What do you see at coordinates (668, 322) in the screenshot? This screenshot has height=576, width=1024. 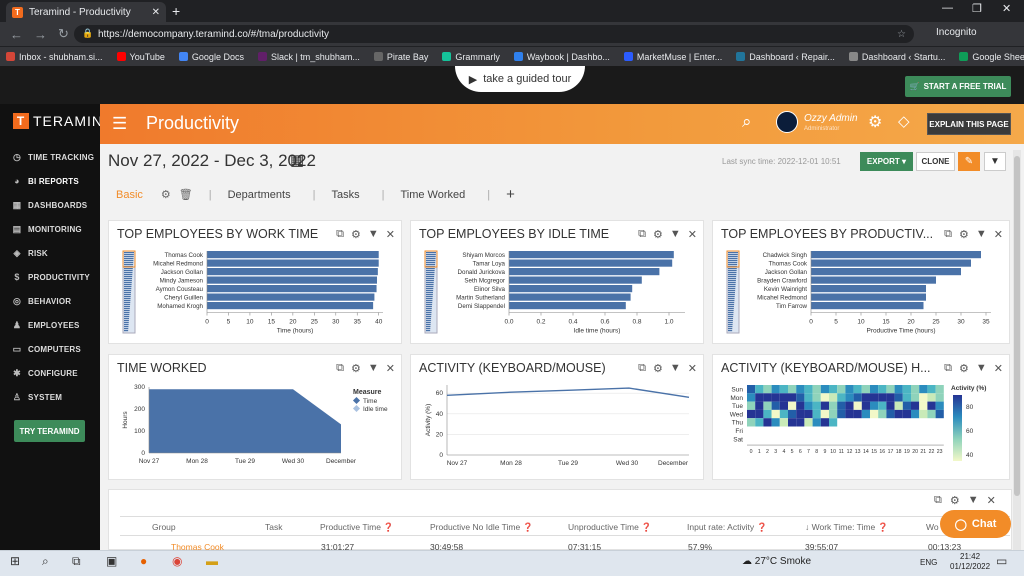 I see `x-tick-label: 1.0` at bounding box center [668, 322].